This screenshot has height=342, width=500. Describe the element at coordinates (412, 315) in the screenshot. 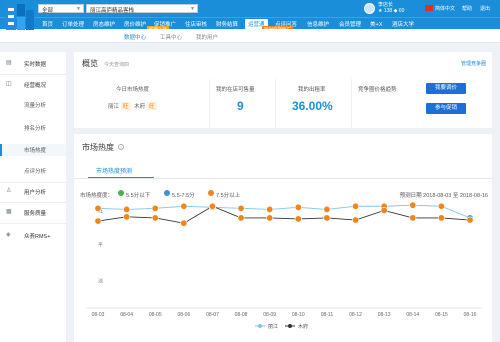

I see `x-tick-label: 08-14` at that location.